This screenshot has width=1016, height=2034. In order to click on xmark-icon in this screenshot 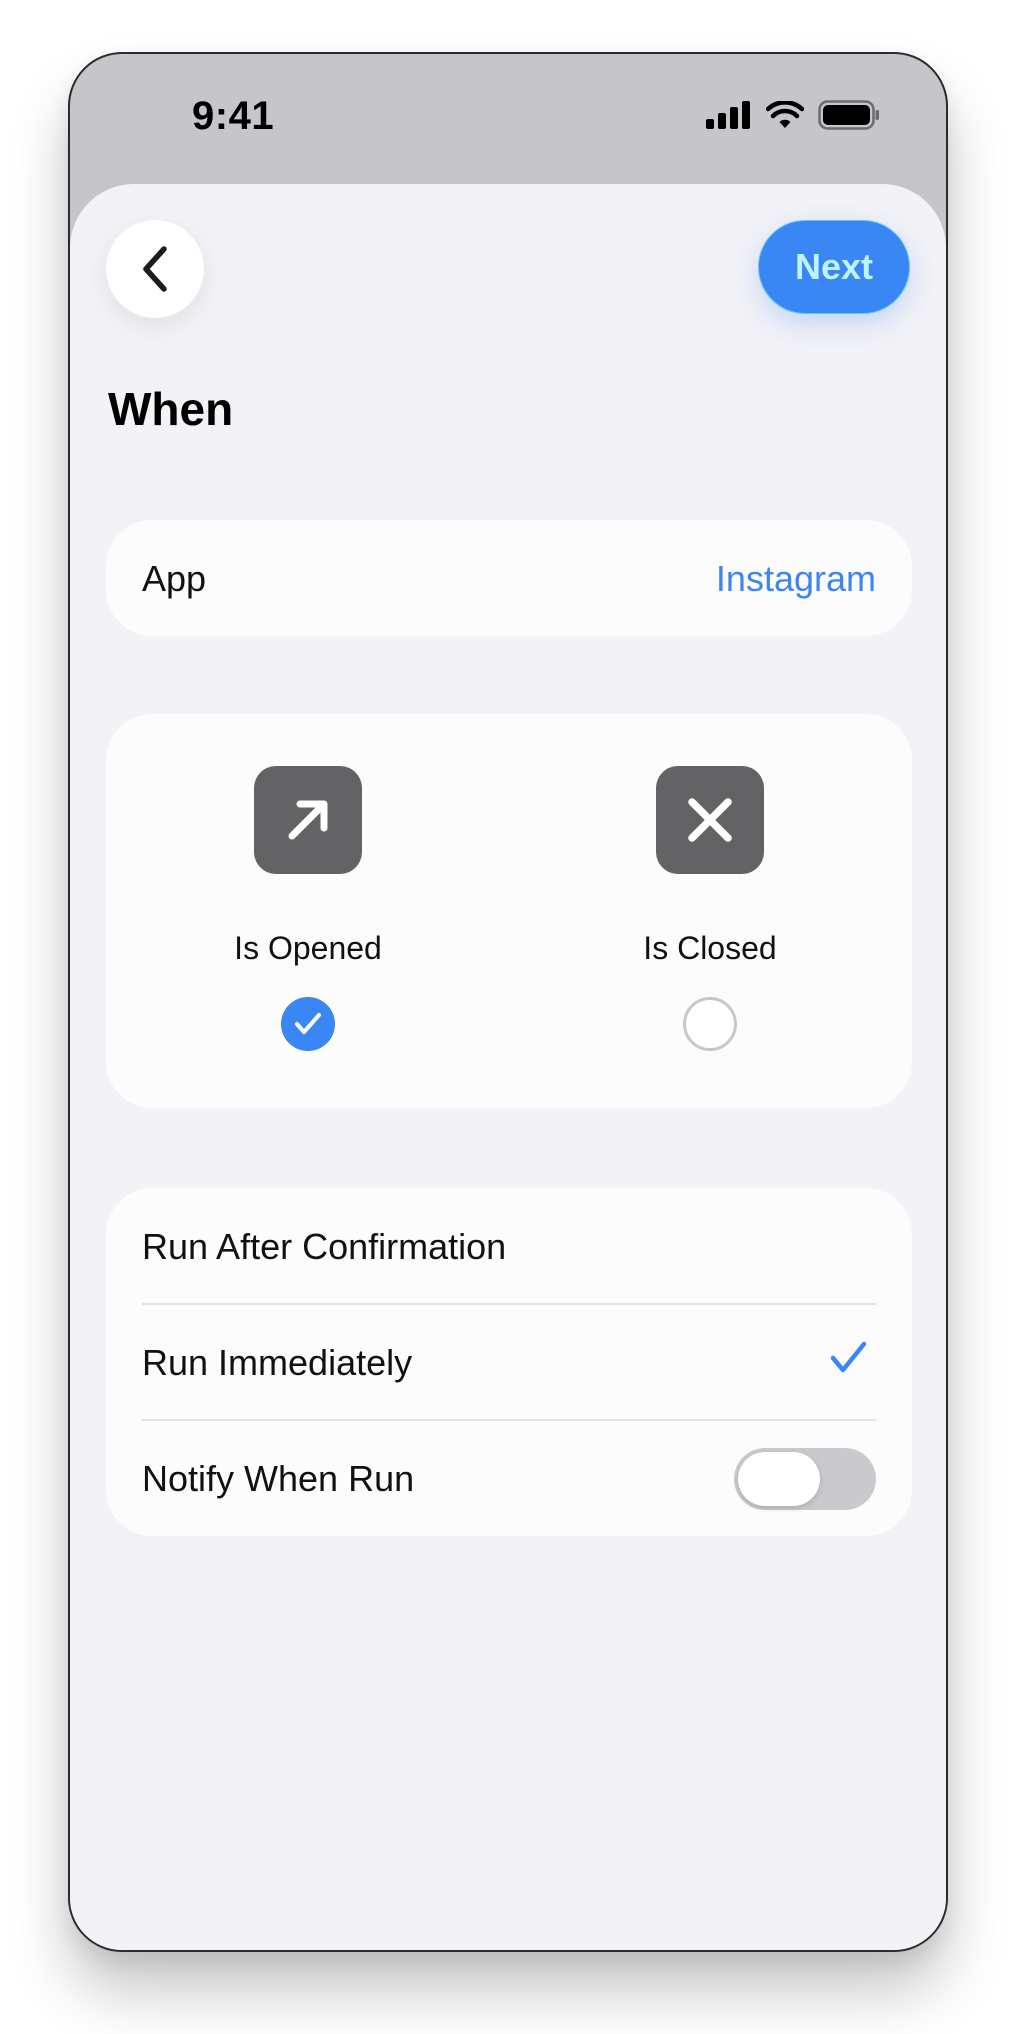, I will do `click(710, 820)`.